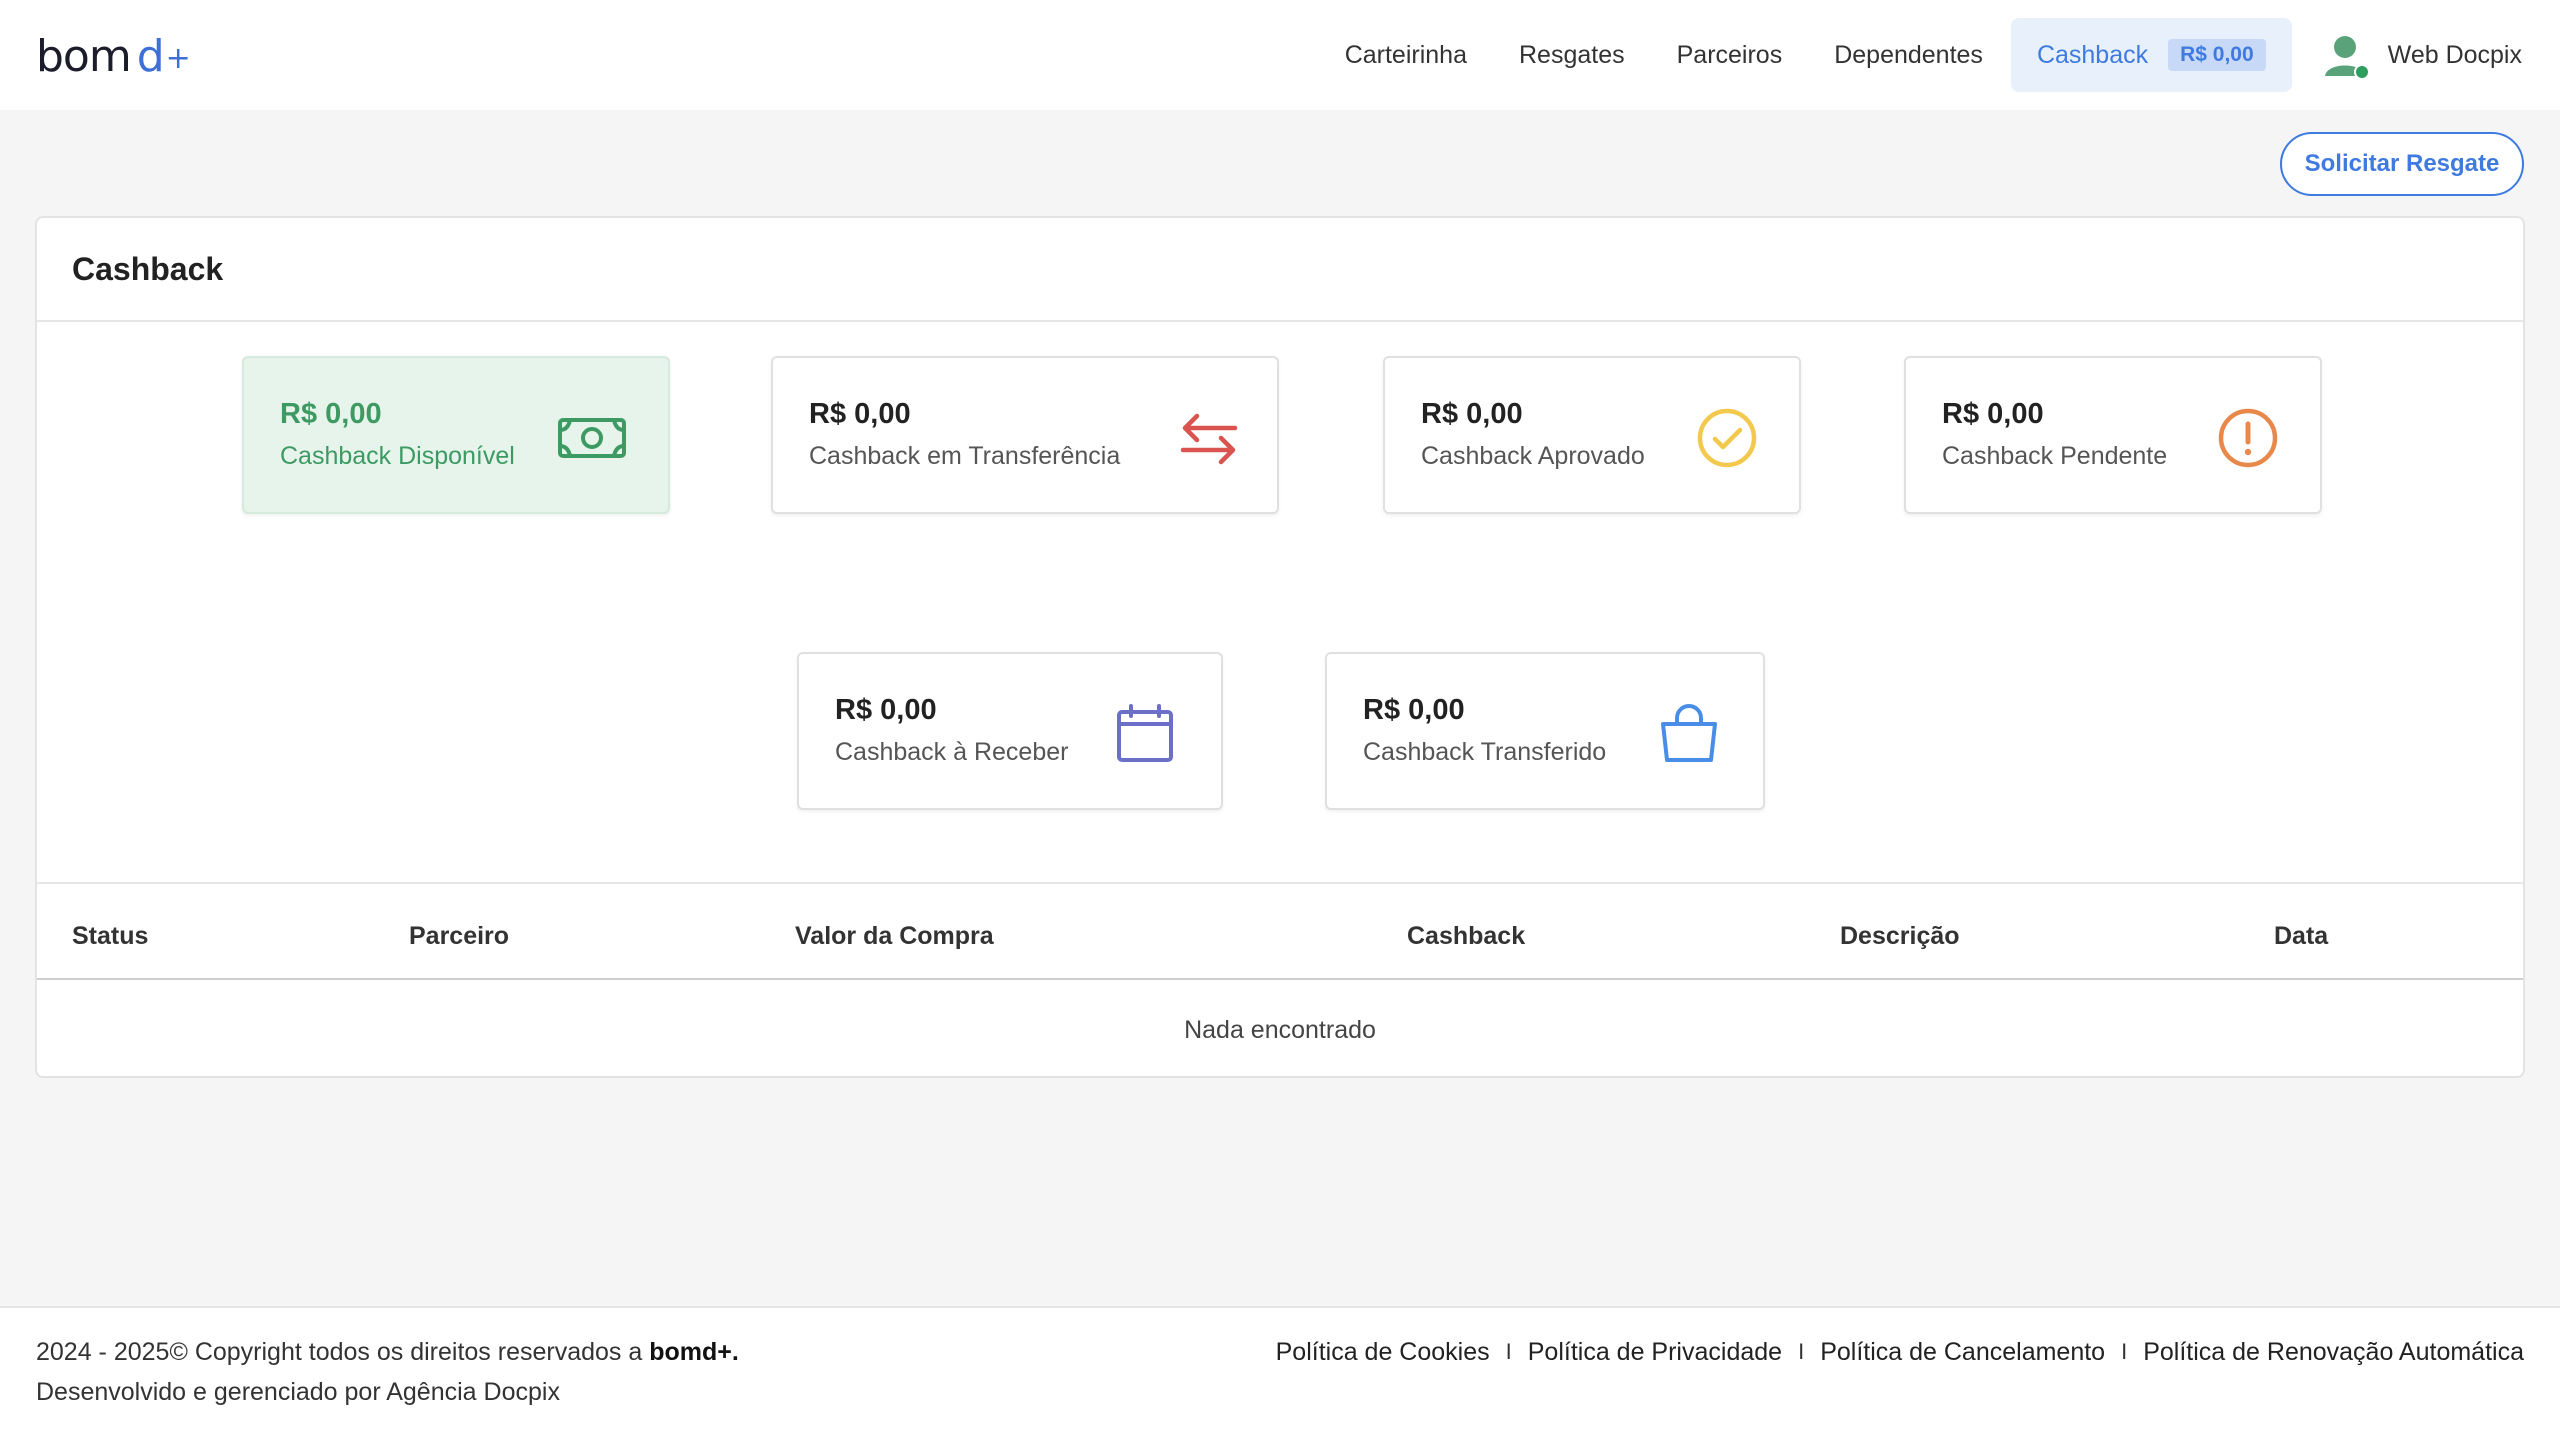  Describe the element at coordinates (2113, 435) in the screenshot. I see `stat-cashback-pendente: R$ 0,00 Cashback Pendente` at that location.